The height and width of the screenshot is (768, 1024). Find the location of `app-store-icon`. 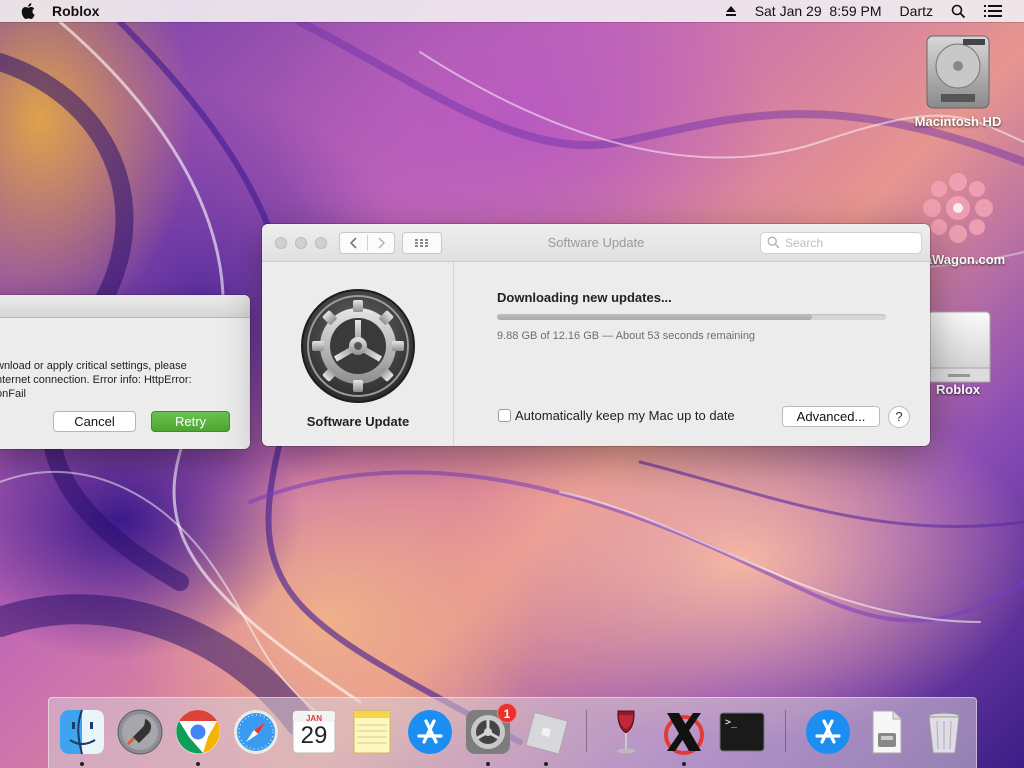

app-store-icon is located at coordinates (430, 732).